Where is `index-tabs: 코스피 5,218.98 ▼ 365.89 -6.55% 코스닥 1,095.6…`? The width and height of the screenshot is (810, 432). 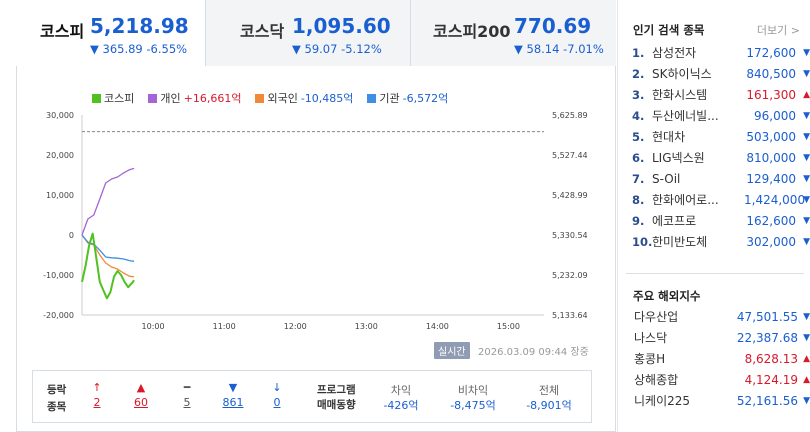 index-tabs: 코스피 5,218.98 ▼ 365.89 -6.55% 코스닥 1,095.6… is located at coordinates (316, 33).